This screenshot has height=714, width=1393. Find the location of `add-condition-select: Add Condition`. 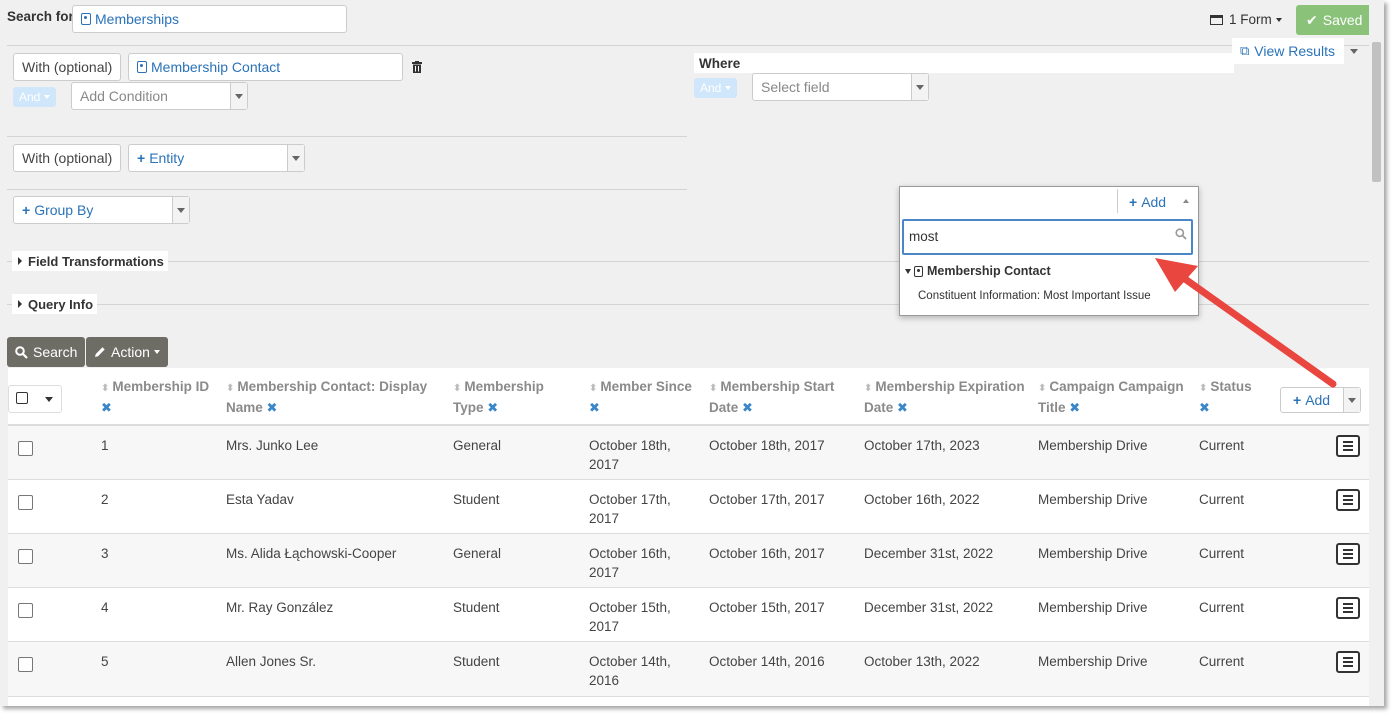

add-condition-select: Add Condition is located at coordinates (159, 96).